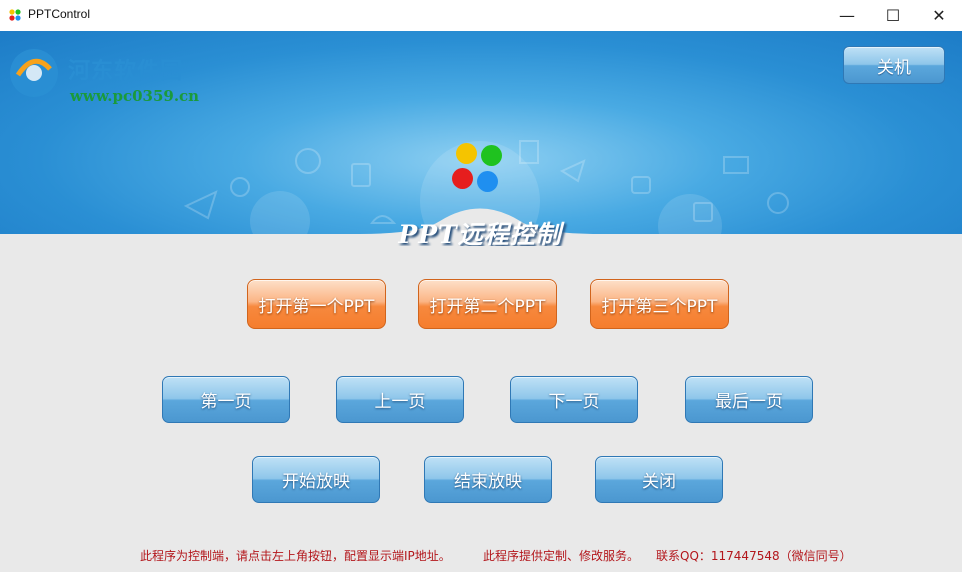 Image resolution: width=962 pixels, height=572 pixels. What do you see at coordinates (34, 73) in the screenshot?
I see `watermark-logo-icon` at bounding box center [34, 73].